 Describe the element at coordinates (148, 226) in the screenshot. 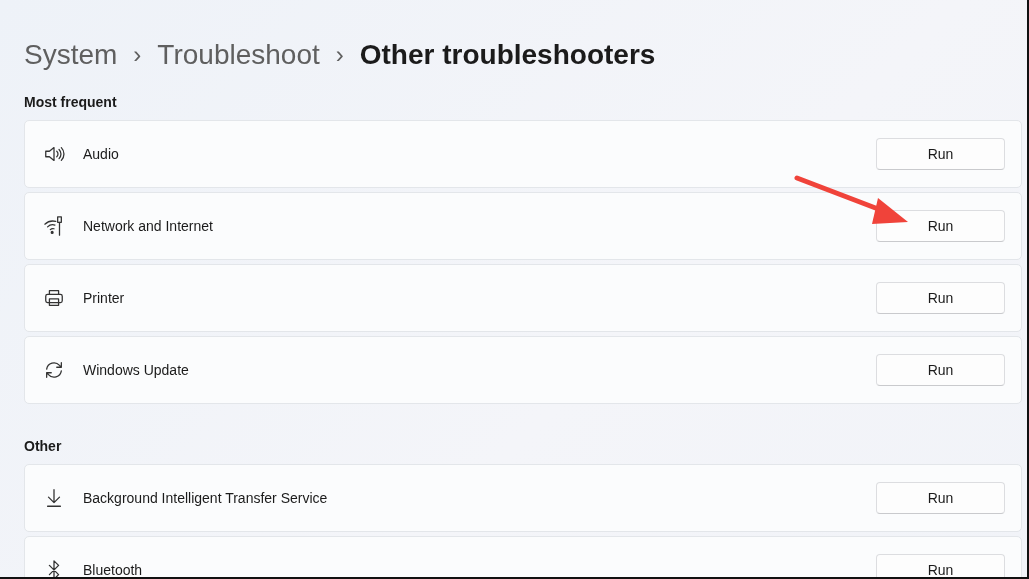

I see `troubleshooter-label: Network and Internet` at that location.